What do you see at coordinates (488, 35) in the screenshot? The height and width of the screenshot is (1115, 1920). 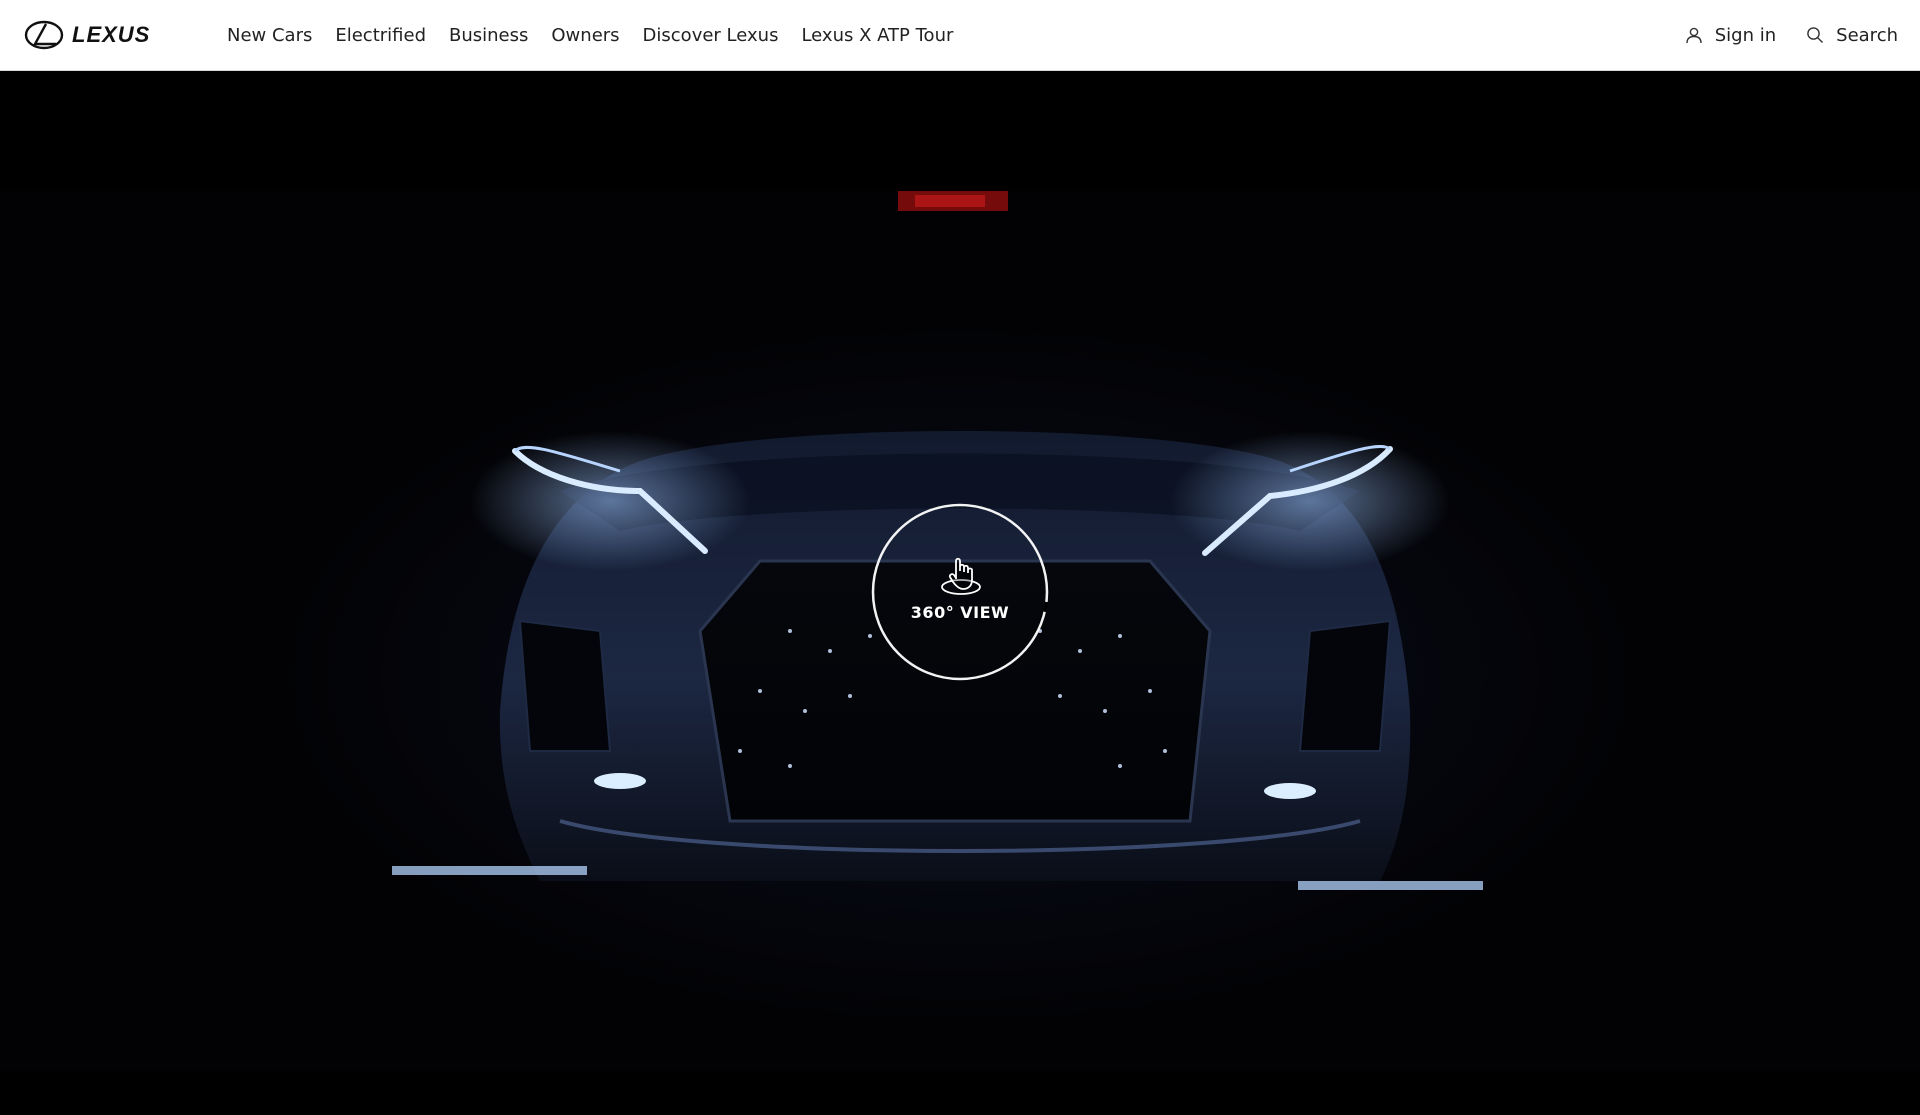 I see `nav-business: Business` at bounding box center [488, 35].